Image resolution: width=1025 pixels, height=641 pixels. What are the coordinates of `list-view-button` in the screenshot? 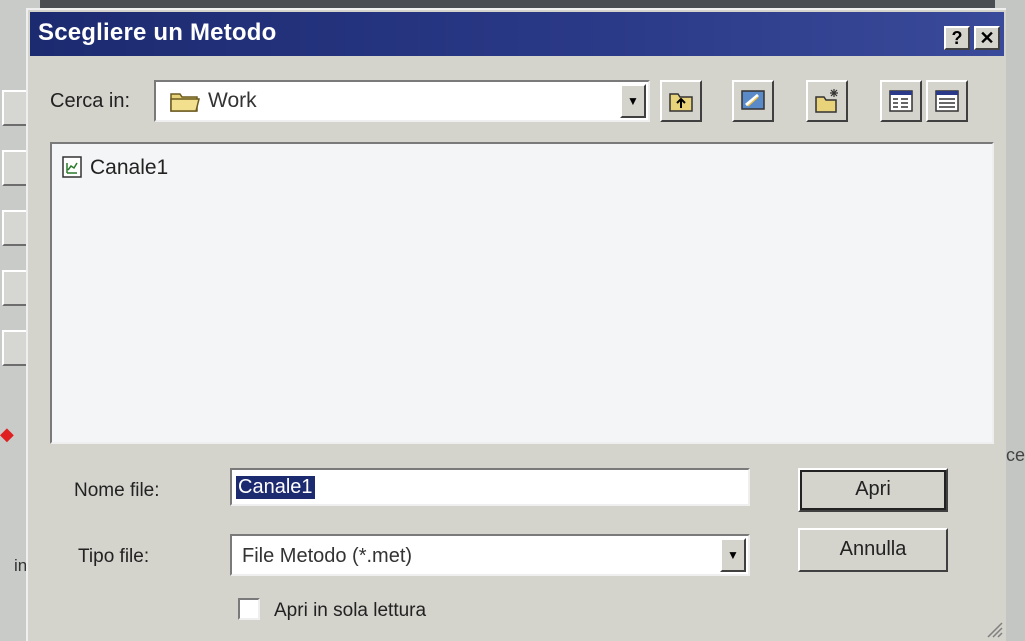 It's located at (901, 101).